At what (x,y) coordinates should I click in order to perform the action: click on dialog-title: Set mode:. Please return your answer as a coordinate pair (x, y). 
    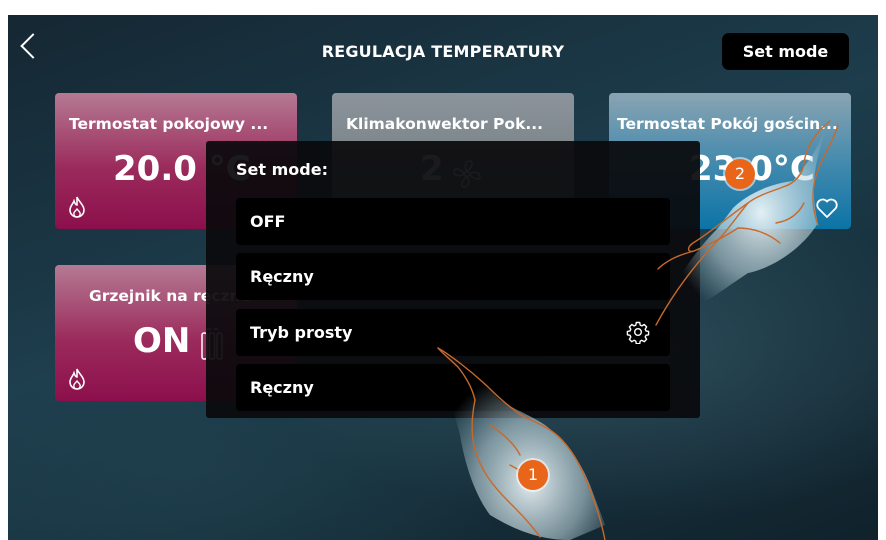
    Looking at the image, I should click on (282, 169).